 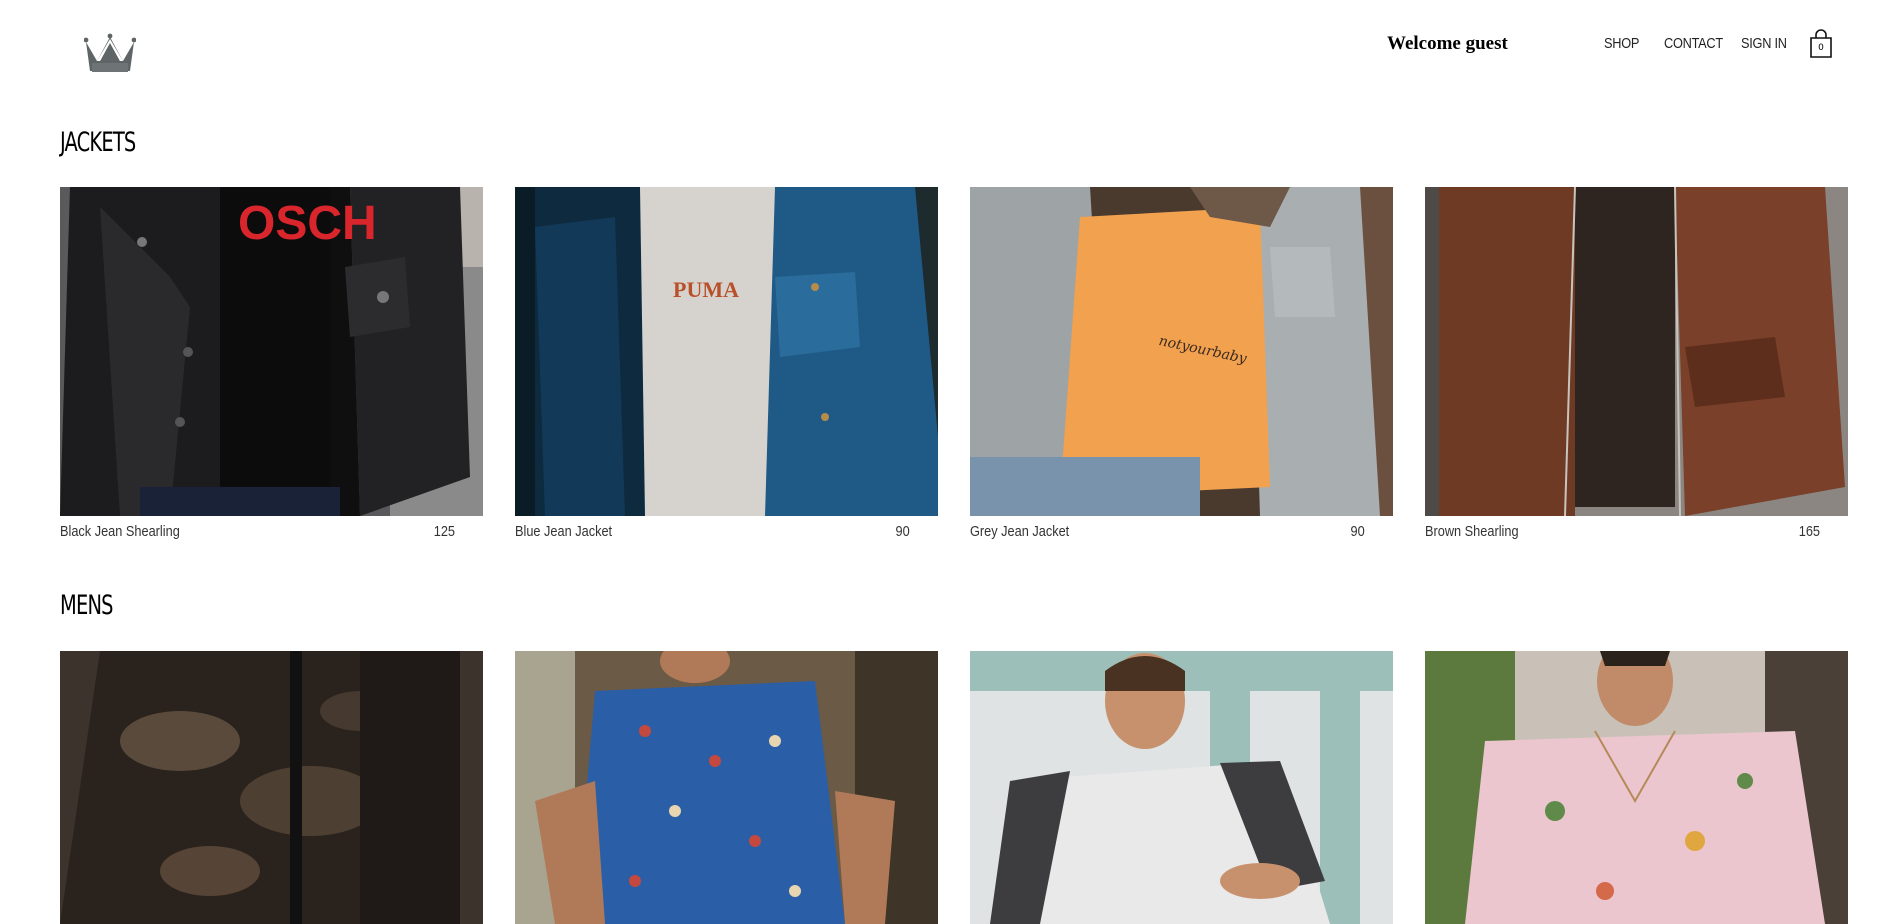 I want to click on product-name: Black Jean Shearling, so click(x=120, y=531).